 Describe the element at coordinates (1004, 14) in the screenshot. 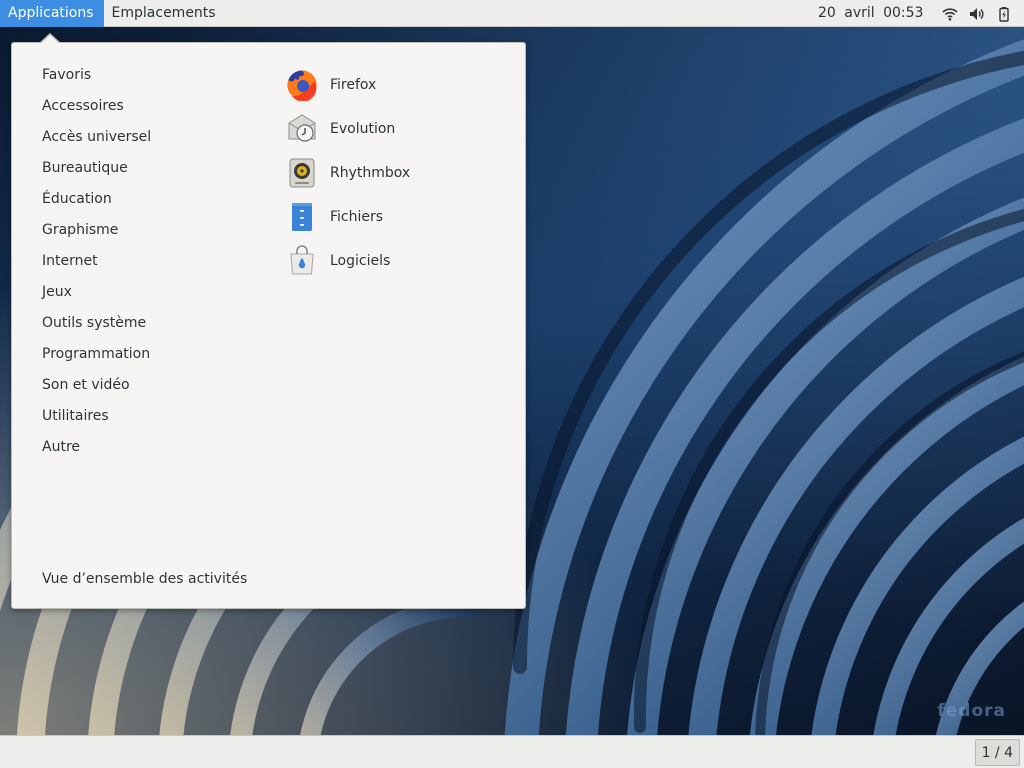

I see `battery-icon` at that location.